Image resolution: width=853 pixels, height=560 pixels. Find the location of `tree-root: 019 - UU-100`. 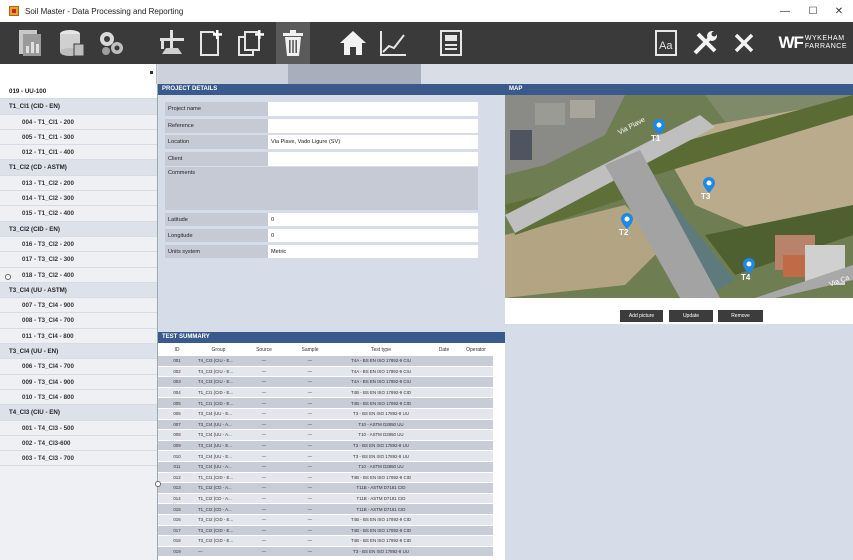

tree-root: 019 - UU-100 is located at coordinates (78, 92).